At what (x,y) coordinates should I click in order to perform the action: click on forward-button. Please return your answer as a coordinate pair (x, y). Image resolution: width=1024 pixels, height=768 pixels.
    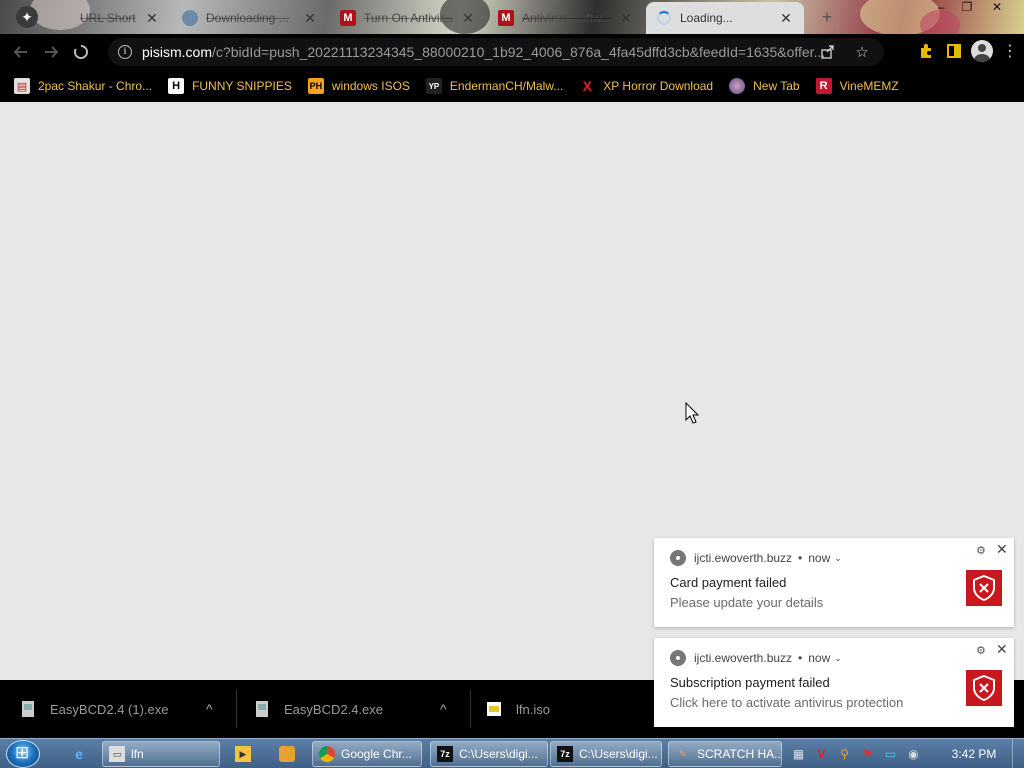
    Looking at the image, I should click on (51, 52).